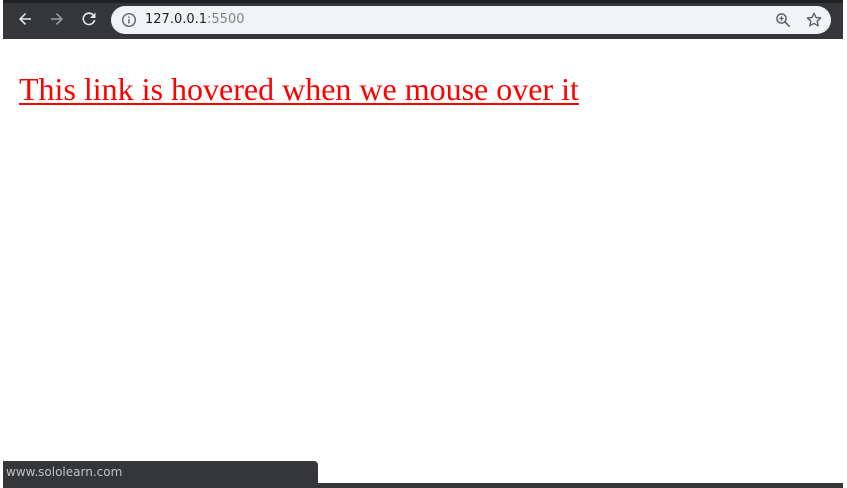  Describe the element at coordinates (160, 472) in the screenshot. I see `status-bubble: www.sololearn.com` at that location.